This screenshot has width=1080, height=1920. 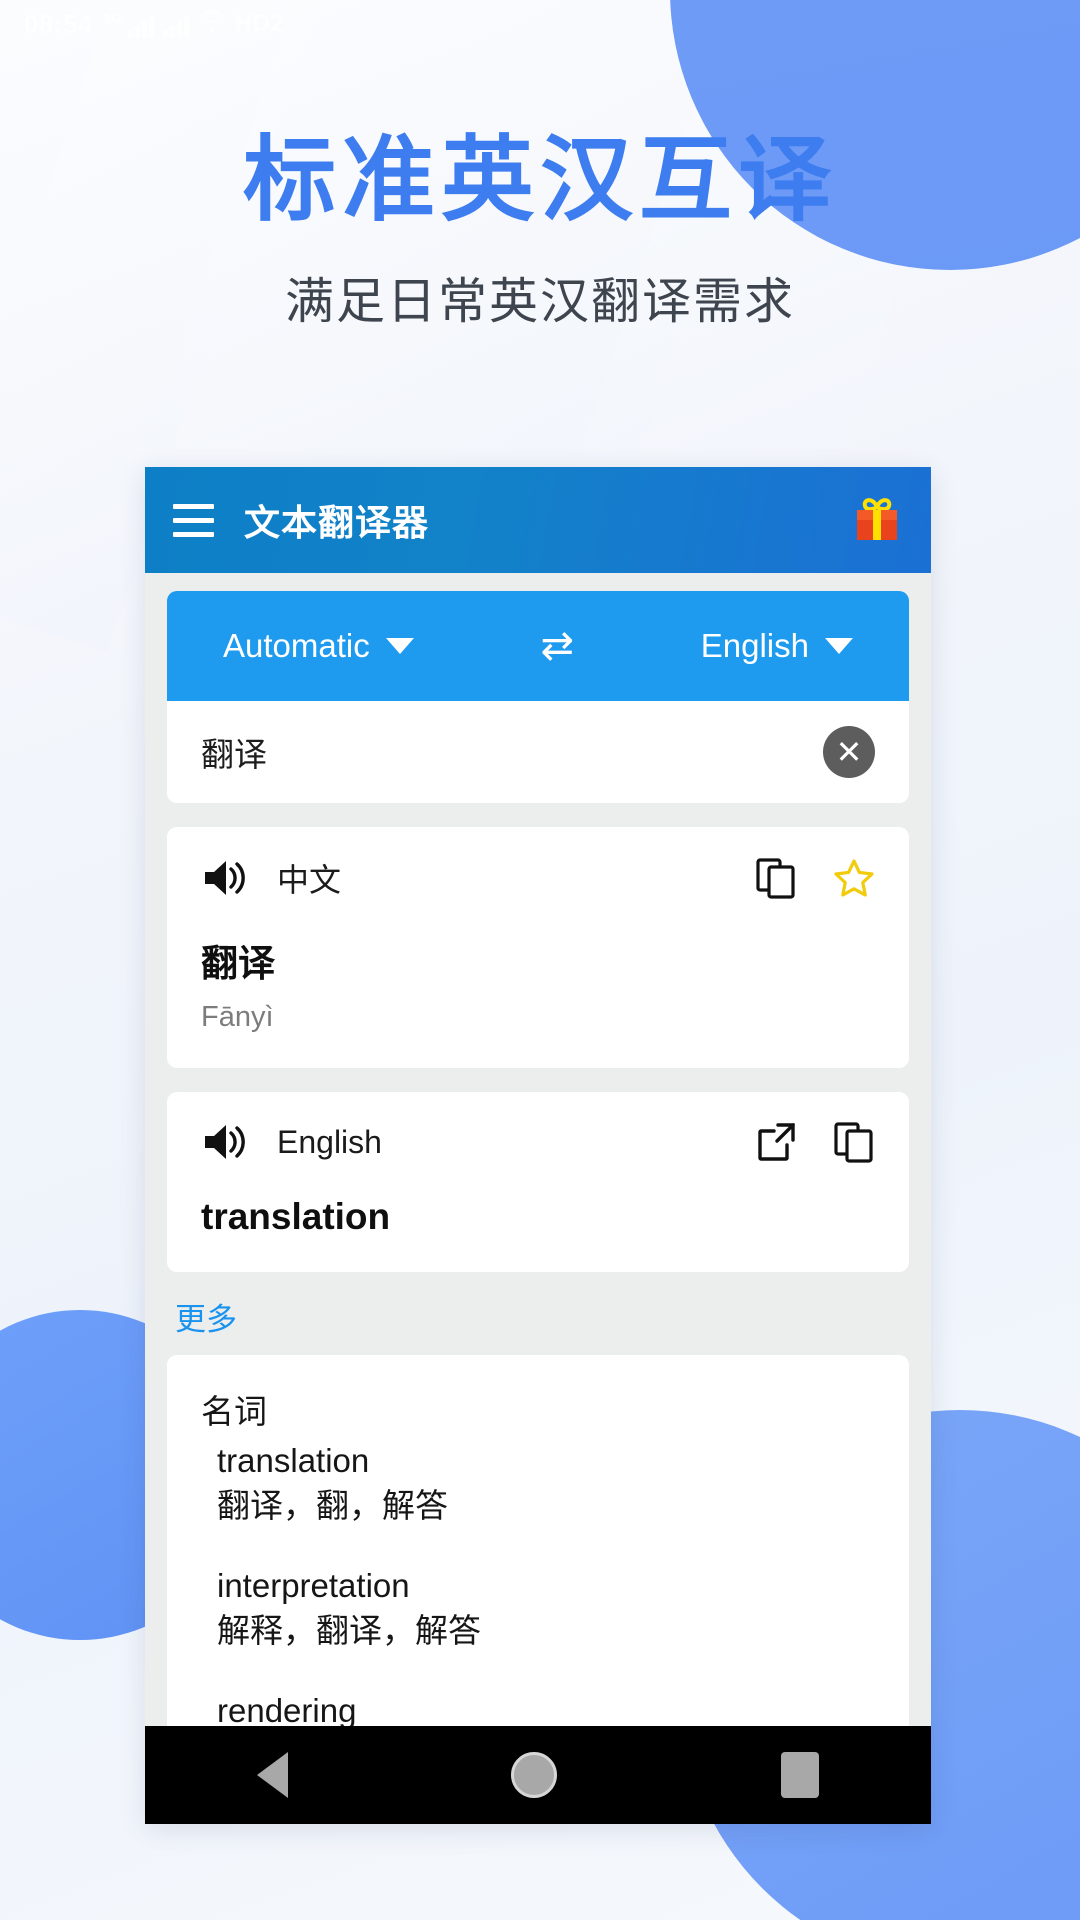 I want to click on network-type-label: 3G, so click(x=113, y=18).